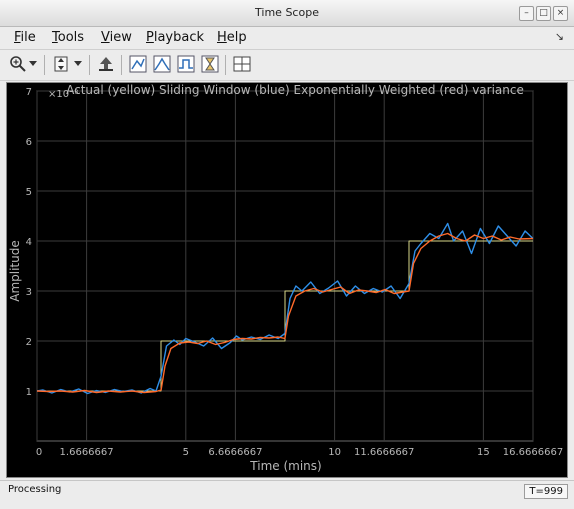 The image size is (574, 509). Describe the element at coordinates (483, 452) in the screenshot. I see `x-tick-label: 15` at that location.